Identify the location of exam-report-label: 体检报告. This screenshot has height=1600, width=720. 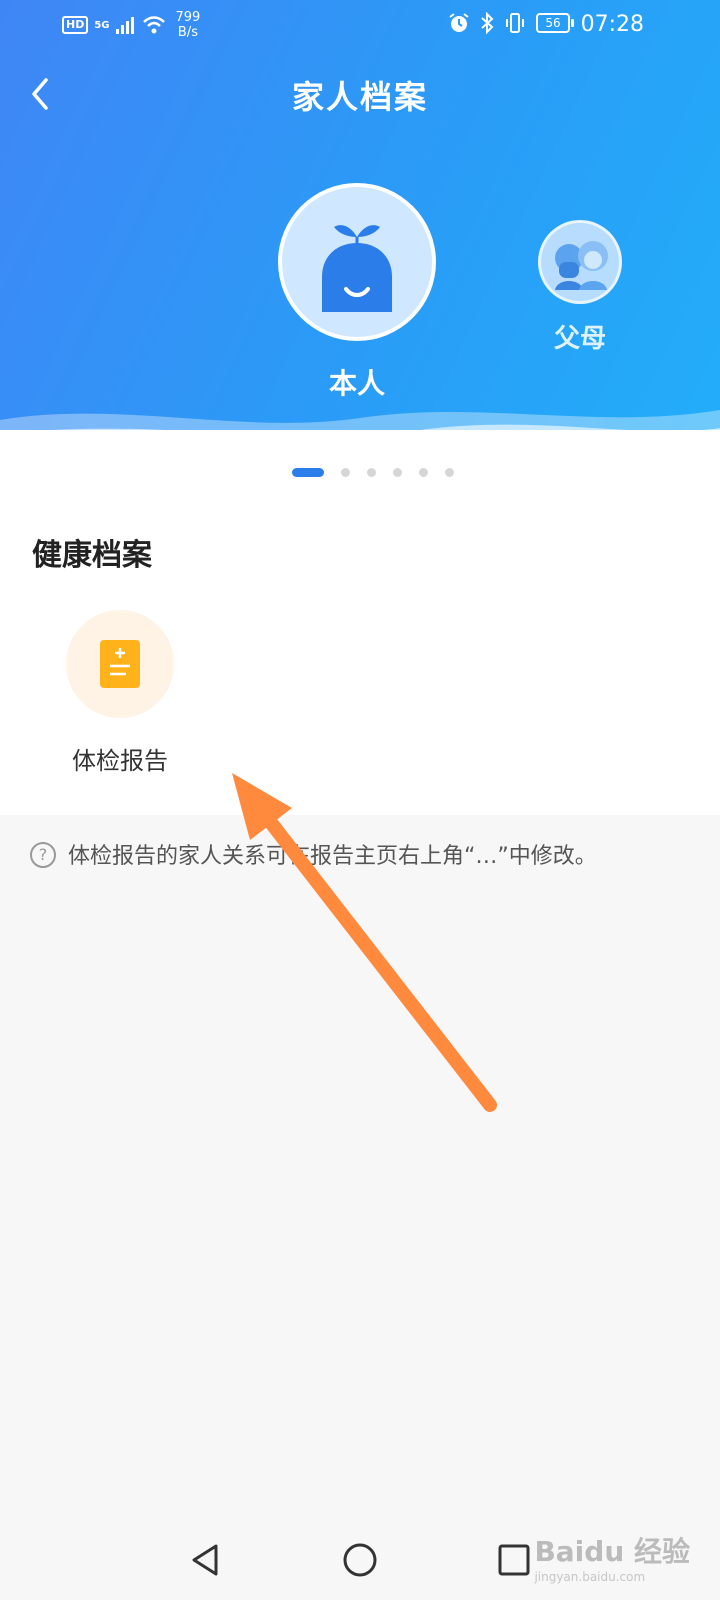
(120, 761).